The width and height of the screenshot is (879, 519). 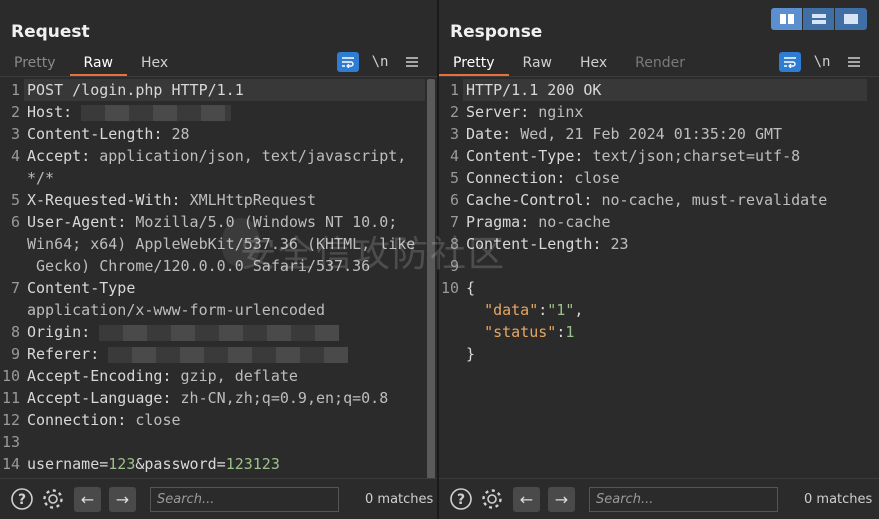 What do you see at coordinates (252, 464) in the screenshot?
I see `param-value: 123123` at bounding box center [252, 464].